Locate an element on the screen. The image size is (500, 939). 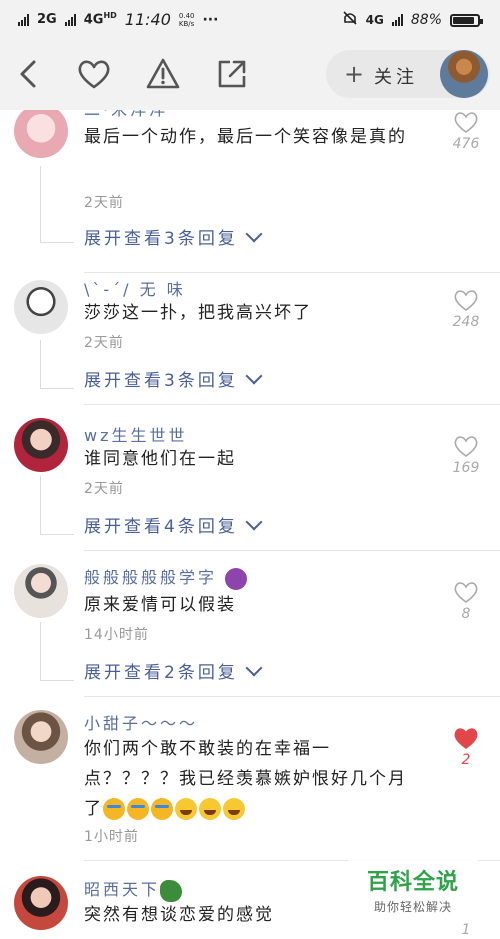
watermark-logo: 百科全说 助你轻松解决 is located at coordinates (413, 888).